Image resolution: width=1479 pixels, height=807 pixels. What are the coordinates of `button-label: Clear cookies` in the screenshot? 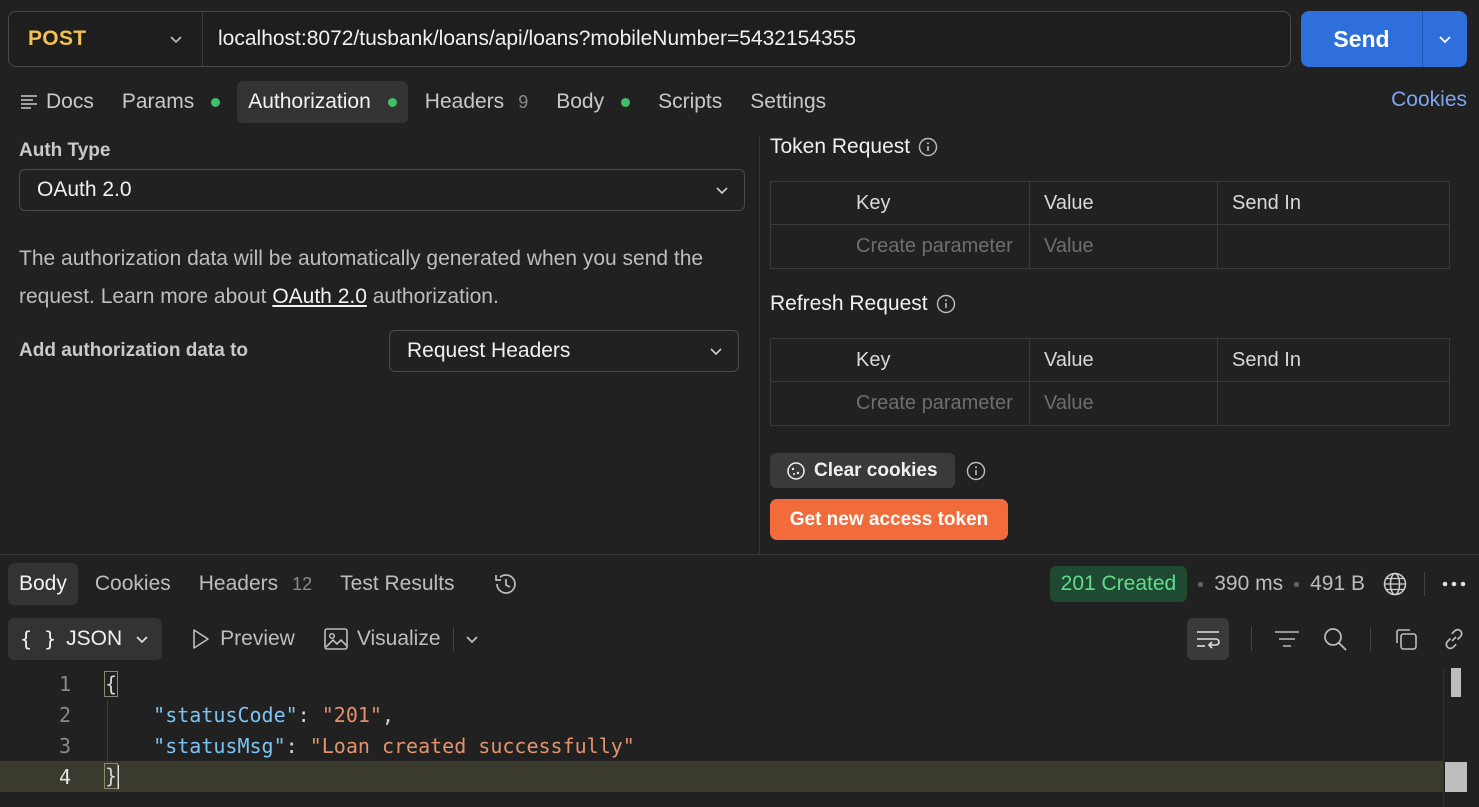 It's located at (876, 470).